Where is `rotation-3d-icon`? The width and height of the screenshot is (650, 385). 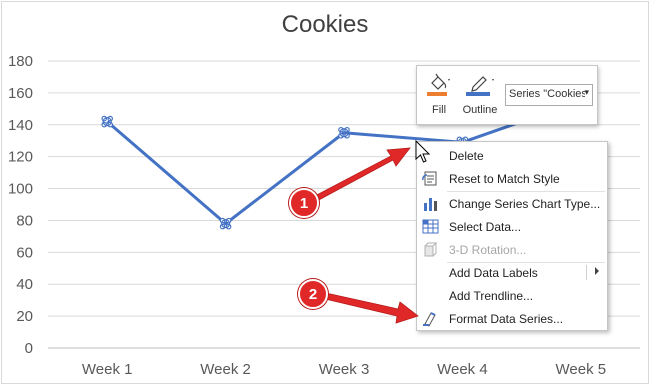 rotation-3d-icon is located at coordinates (431, 249).